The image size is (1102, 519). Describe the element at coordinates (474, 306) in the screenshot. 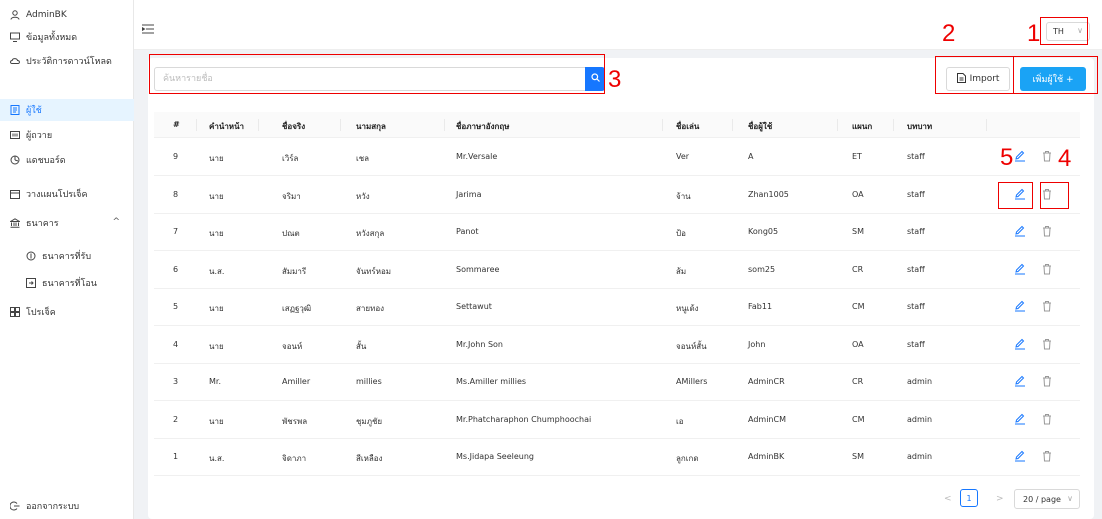

I see `row-english-name: Settawut` at that location.